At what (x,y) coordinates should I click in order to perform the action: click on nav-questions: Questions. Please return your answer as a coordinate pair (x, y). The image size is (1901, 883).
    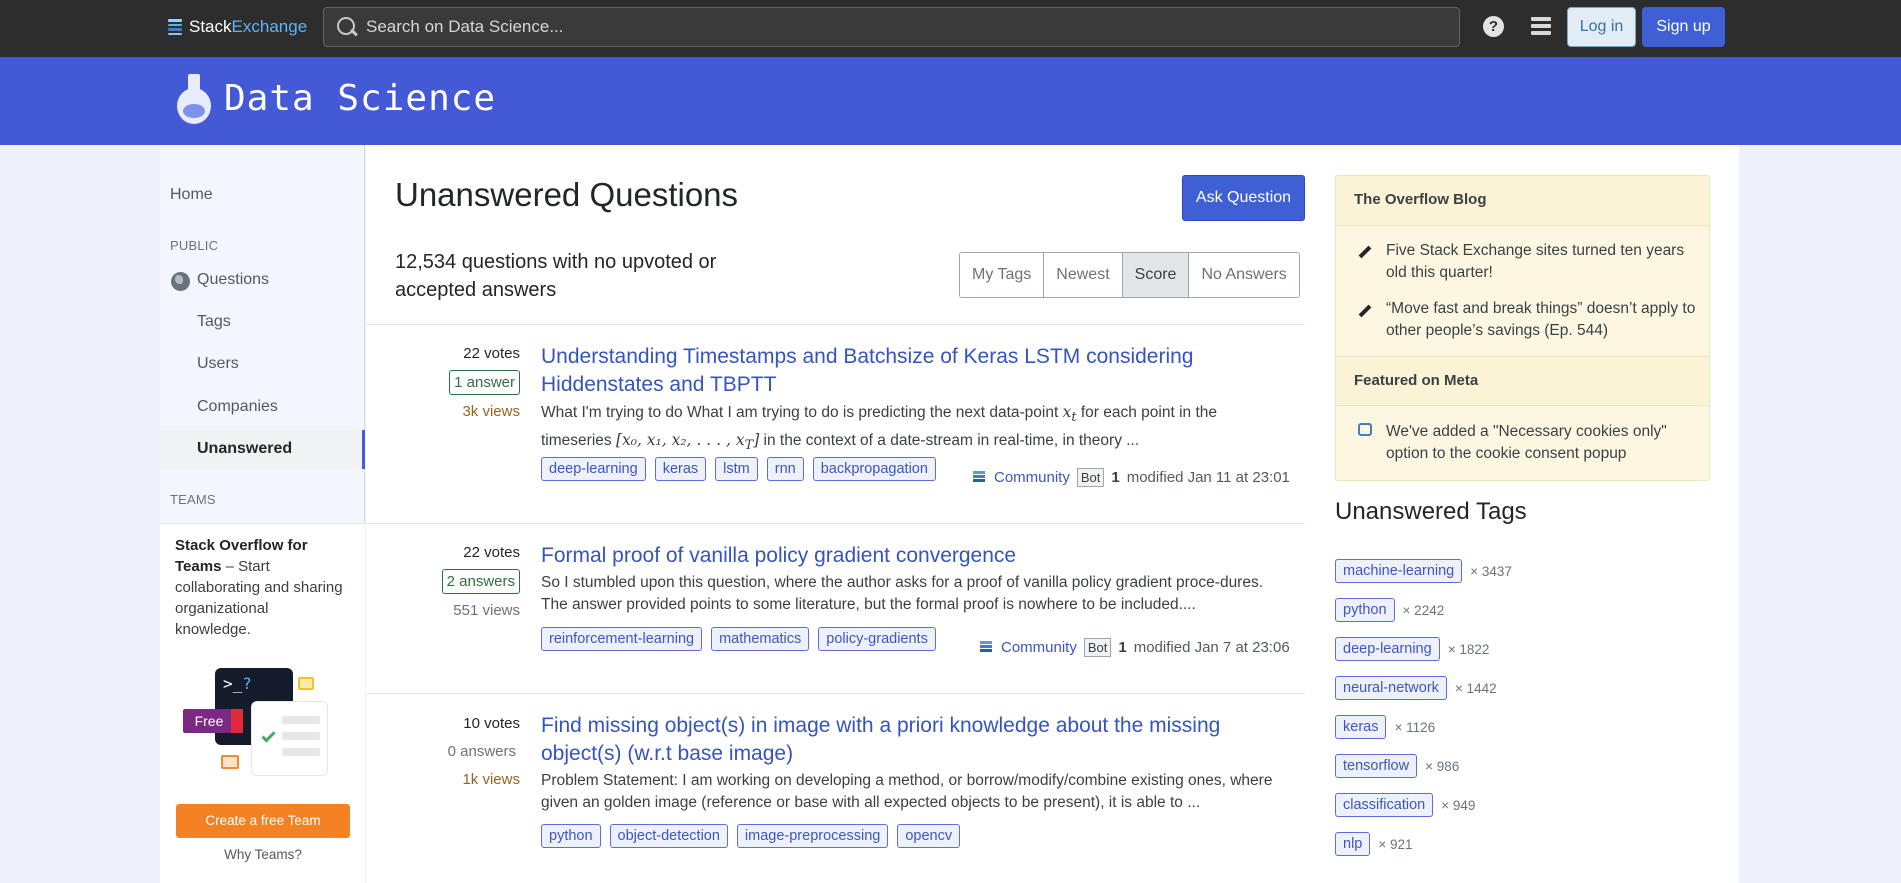
    Looking at the image, I should click on (233, 280).